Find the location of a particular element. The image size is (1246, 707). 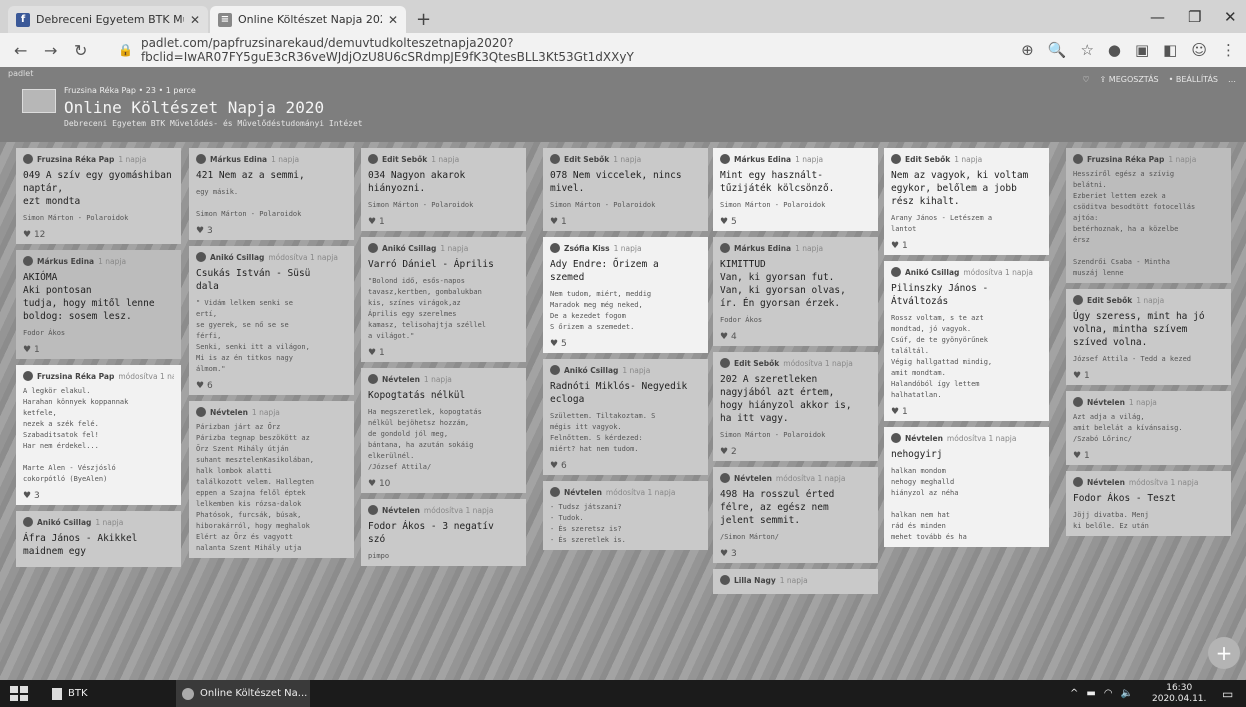

zoom-icon: 🔍 is located at coordinates (1057, 50).